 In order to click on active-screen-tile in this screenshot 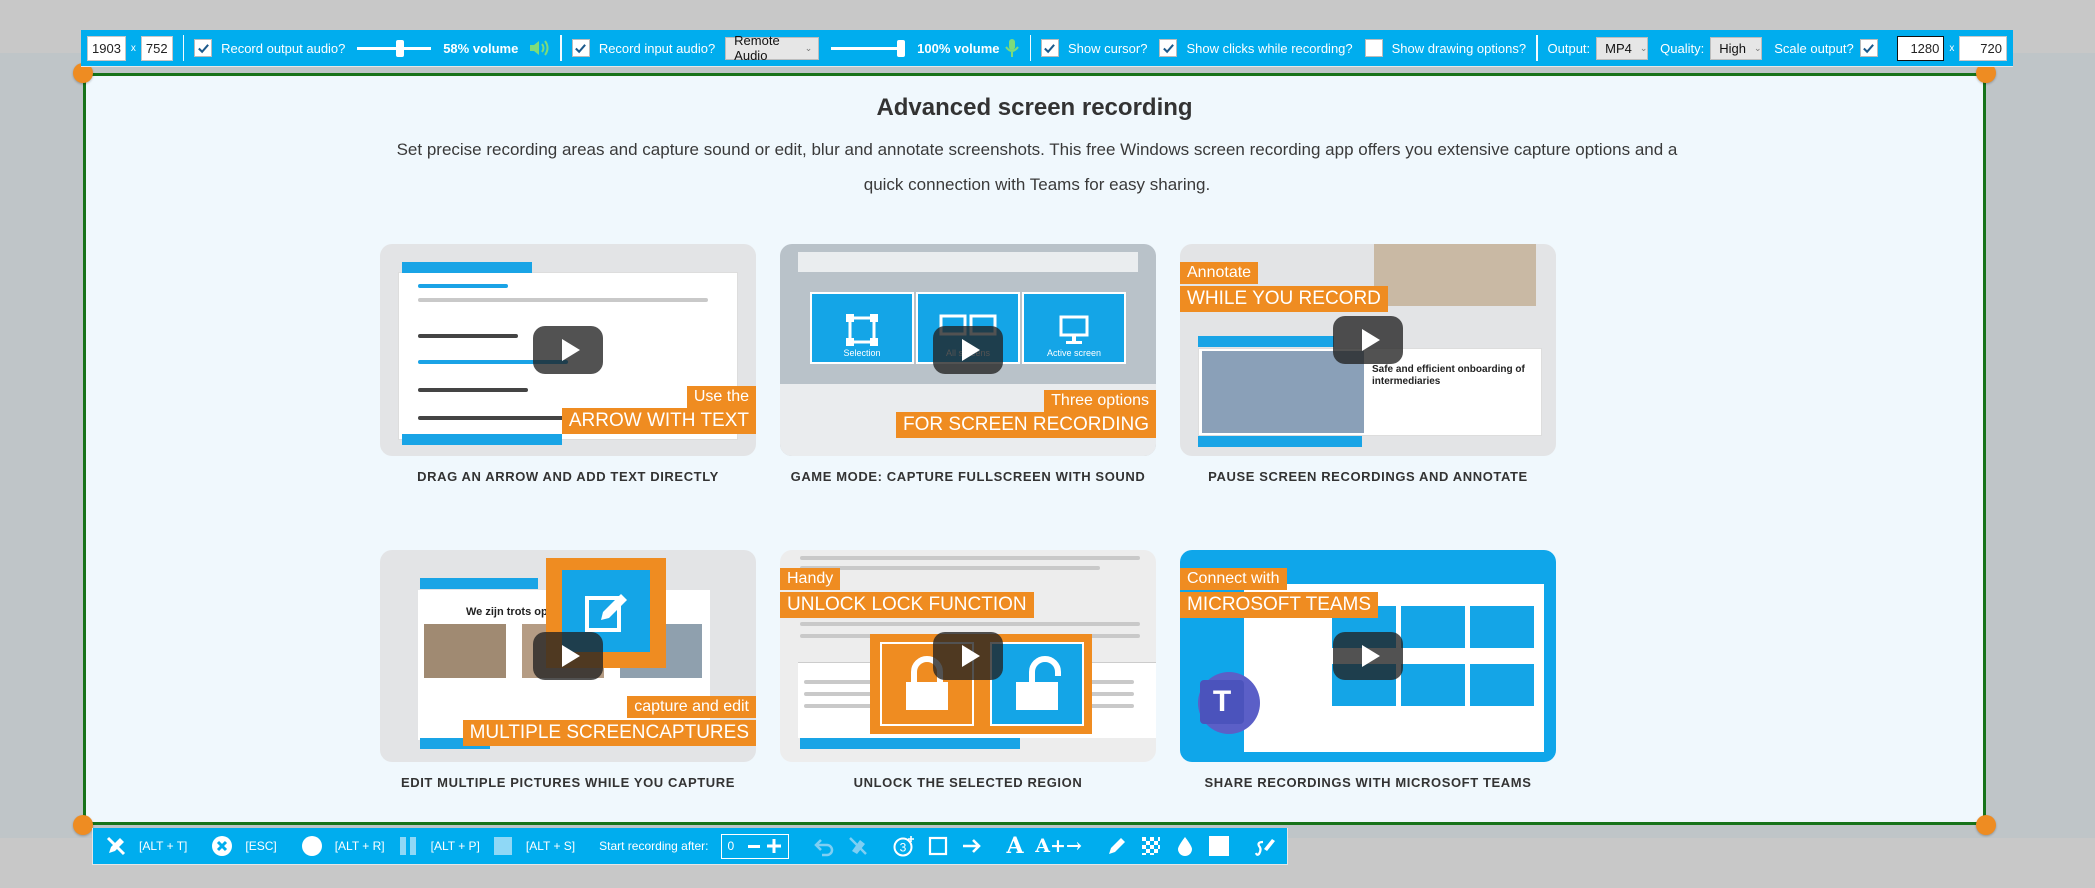, I will do `click(1433, 685)`.